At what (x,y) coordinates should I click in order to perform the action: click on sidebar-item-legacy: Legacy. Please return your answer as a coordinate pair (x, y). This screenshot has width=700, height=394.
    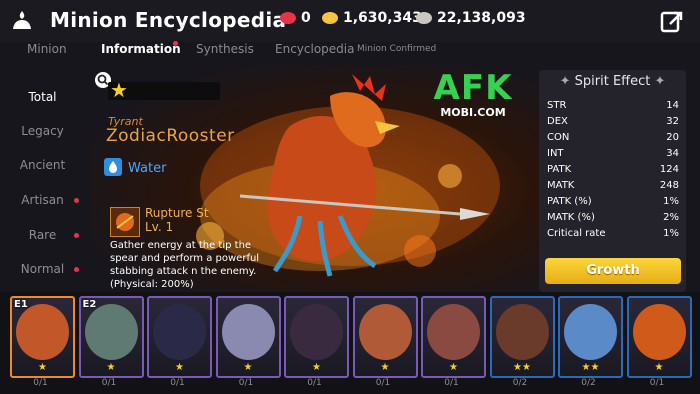
    Looking at the image, I should click on (42, 131).